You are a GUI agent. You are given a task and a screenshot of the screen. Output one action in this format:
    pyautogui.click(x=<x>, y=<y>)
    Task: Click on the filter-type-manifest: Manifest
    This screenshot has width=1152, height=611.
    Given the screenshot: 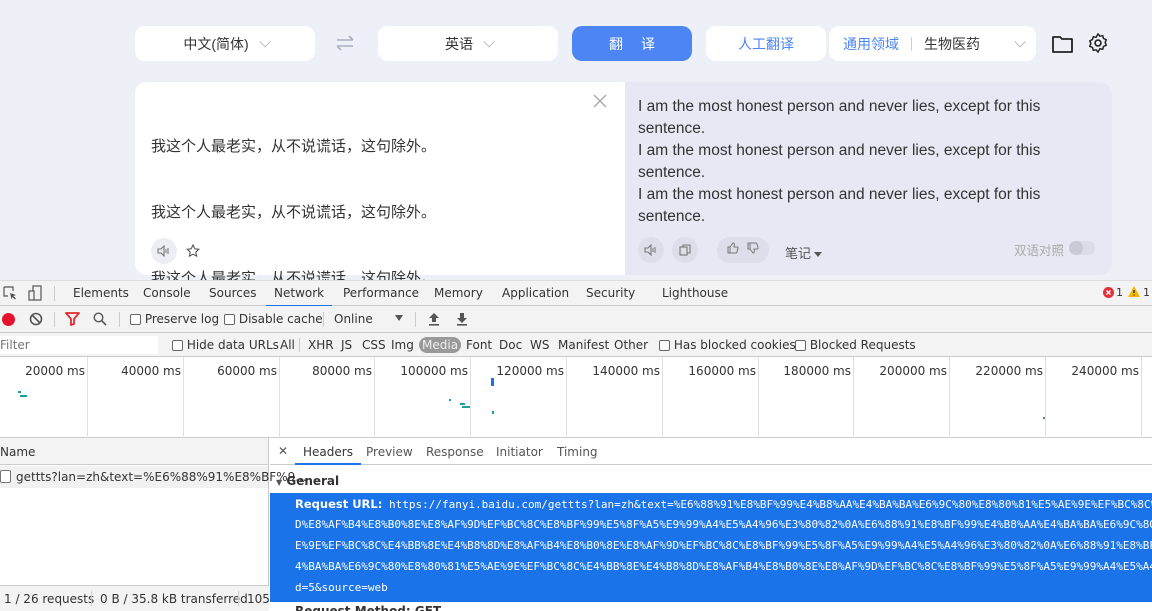 What is the action you would take?
    pyautogui.click(x=583, y=345)
    